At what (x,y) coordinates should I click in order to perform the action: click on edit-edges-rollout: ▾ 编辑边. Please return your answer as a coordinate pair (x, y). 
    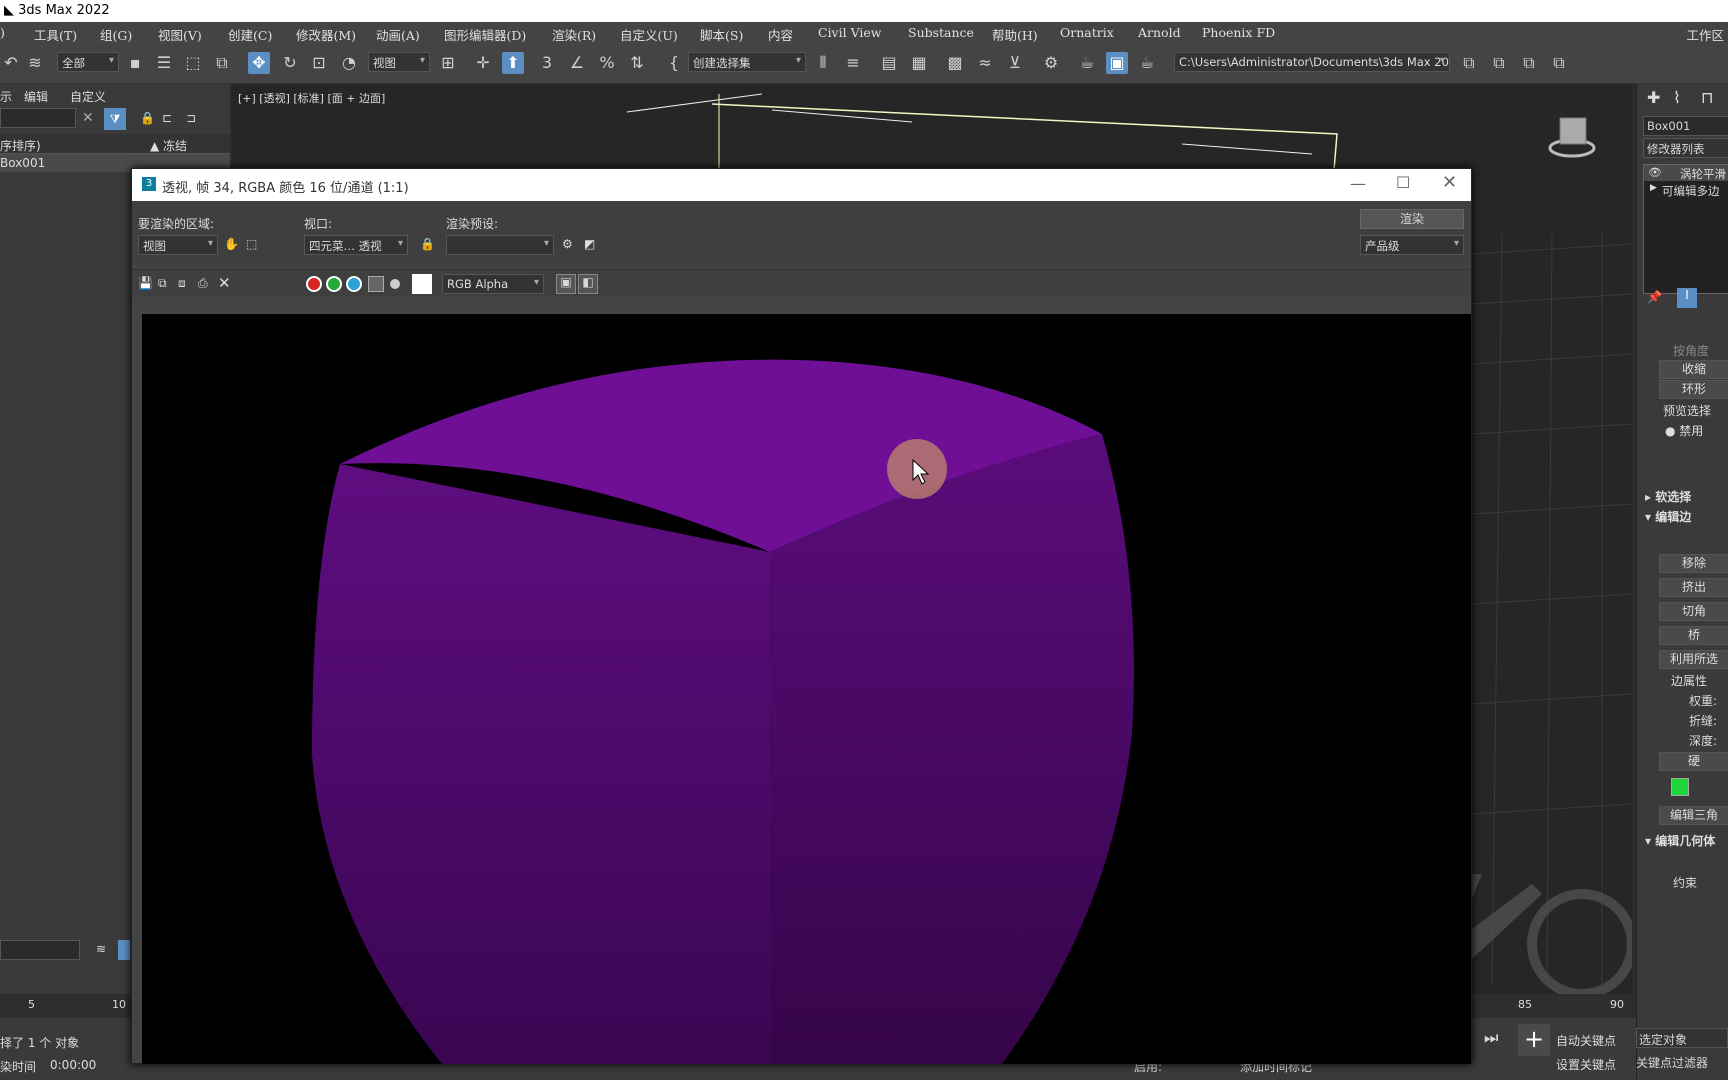
    Looking at the image, I should click on (1668, 516).